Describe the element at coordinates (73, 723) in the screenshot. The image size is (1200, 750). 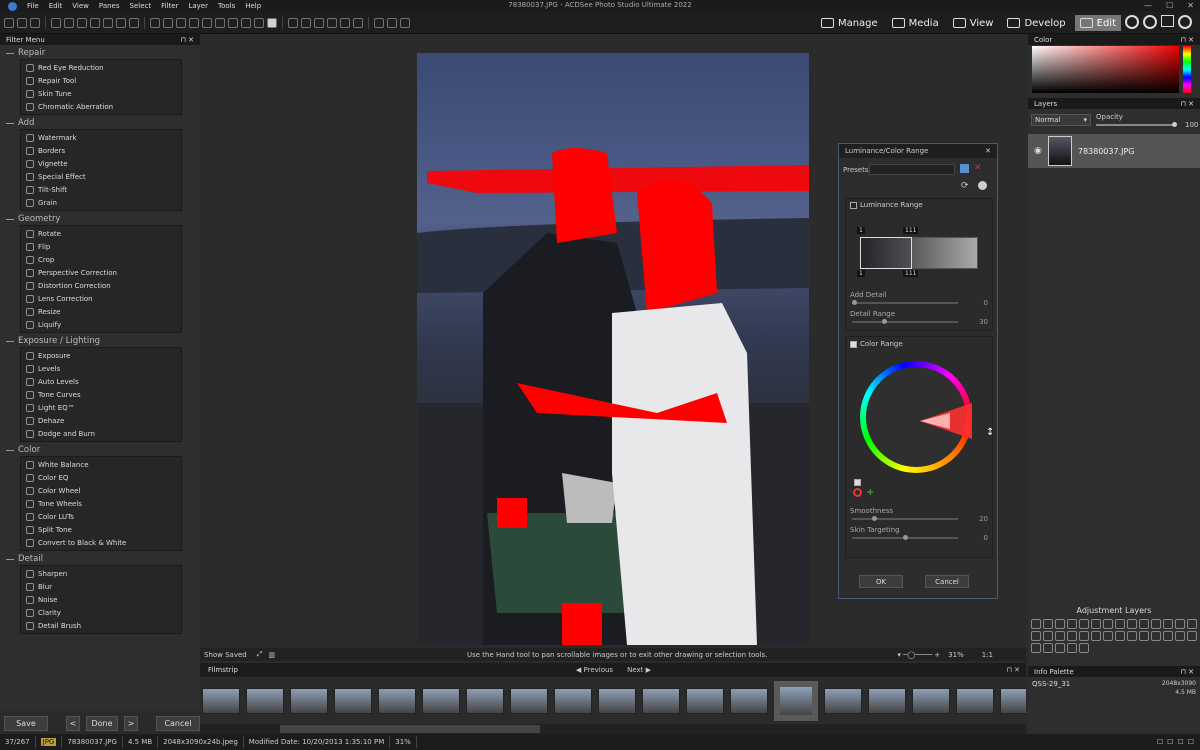
I see `prev-button: <` at that location.